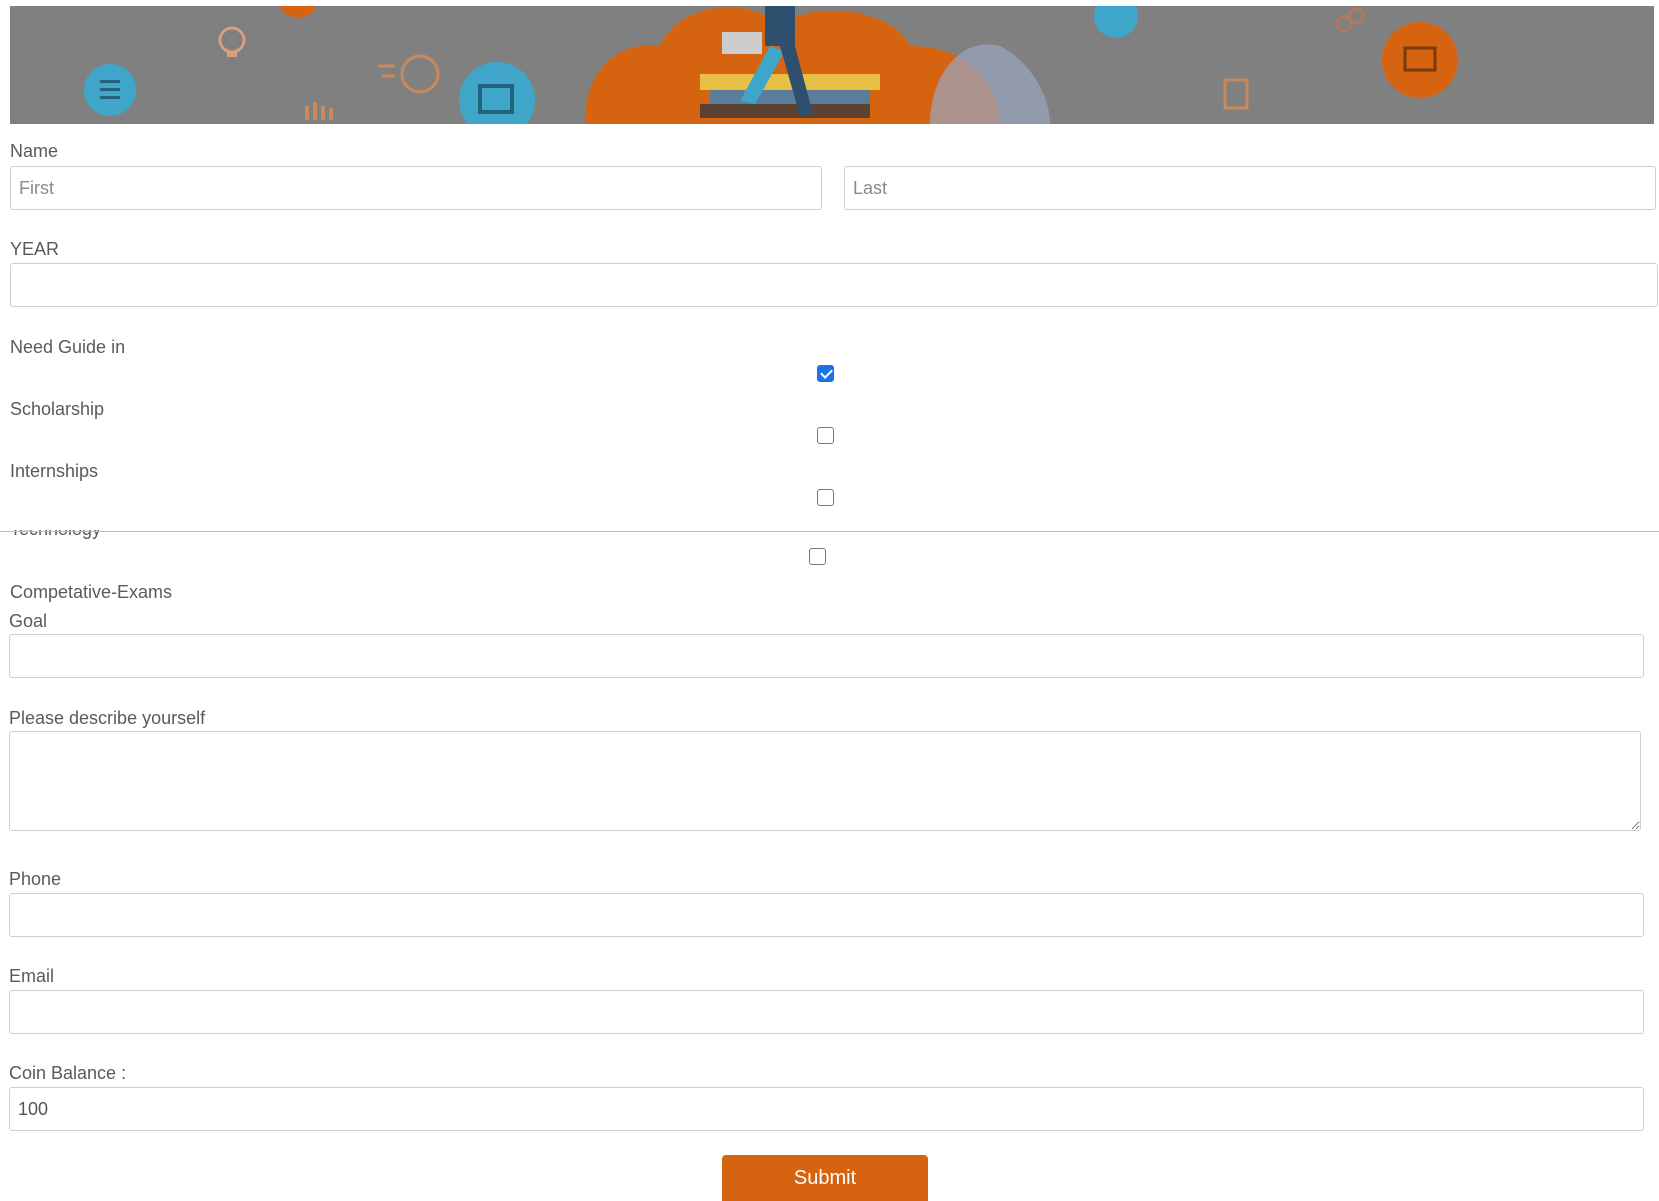 The height and width of the screenshot is (1201, 1659). Describe the element at coordinates (56, 529) in the screenshot. I see `technology-label: Technology` at that location.